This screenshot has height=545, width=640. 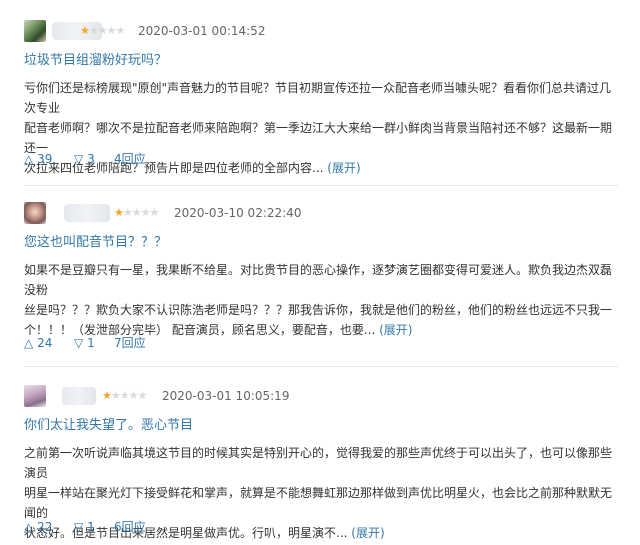 I want to click on content-line-last: 次拉来四位老师陪跑？预告片即是四位老师的全部内容... (展开), so click(x=319, y=168).